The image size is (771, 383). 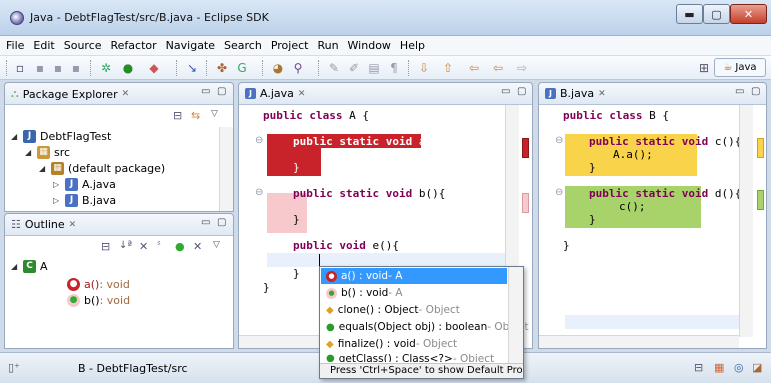 I want to click on trim-view-icon: ▦, so click(x=719, y=367).